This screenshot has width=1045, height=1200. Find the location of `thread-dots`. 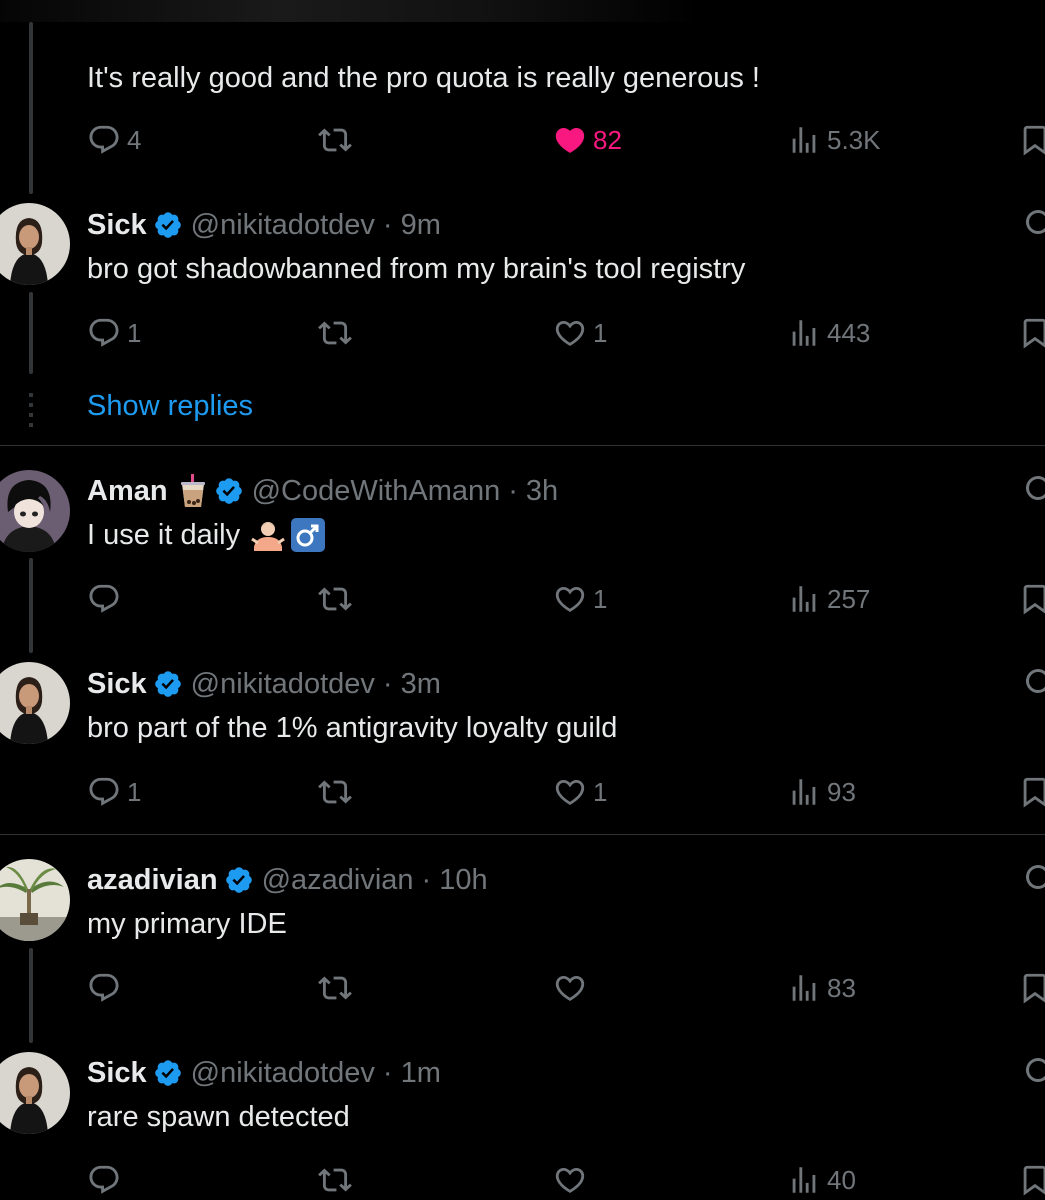

thread-dots is located at coordinates (31, 410).